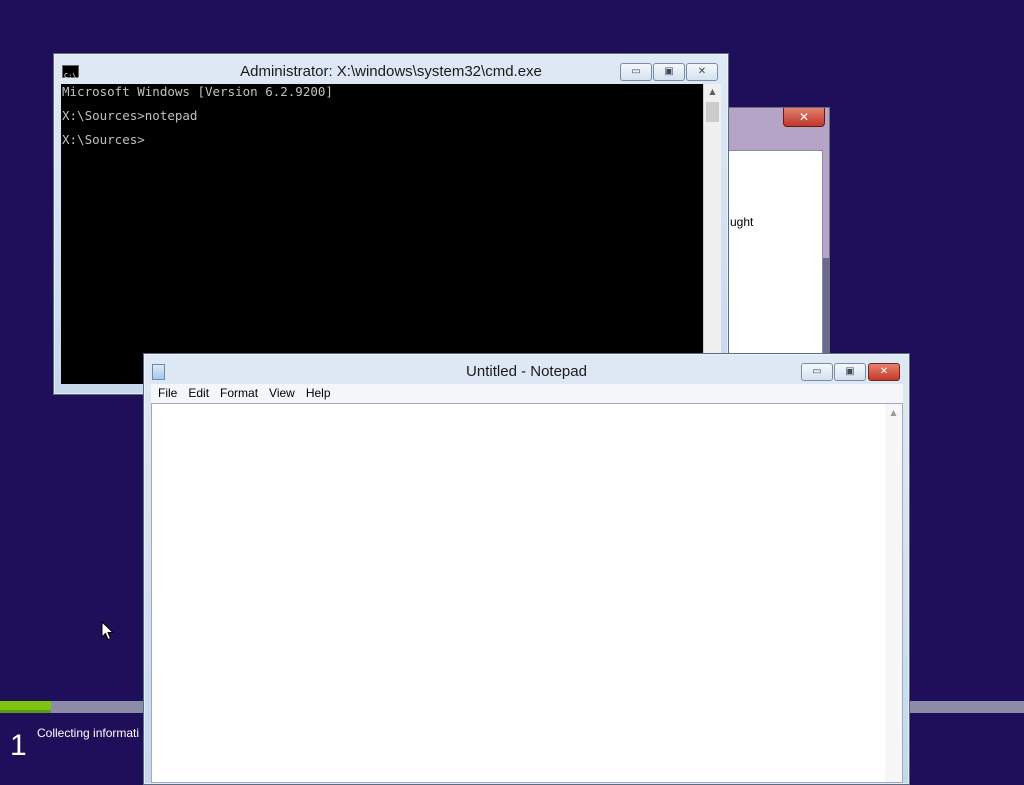 Image resolution: width=1024 pixels, height=785 pixels. What do you see at coordinates (712, 234) in the screenshot?
I see `cmd-vertical-scrollbar: ▲` at bounding box center [712, 234].